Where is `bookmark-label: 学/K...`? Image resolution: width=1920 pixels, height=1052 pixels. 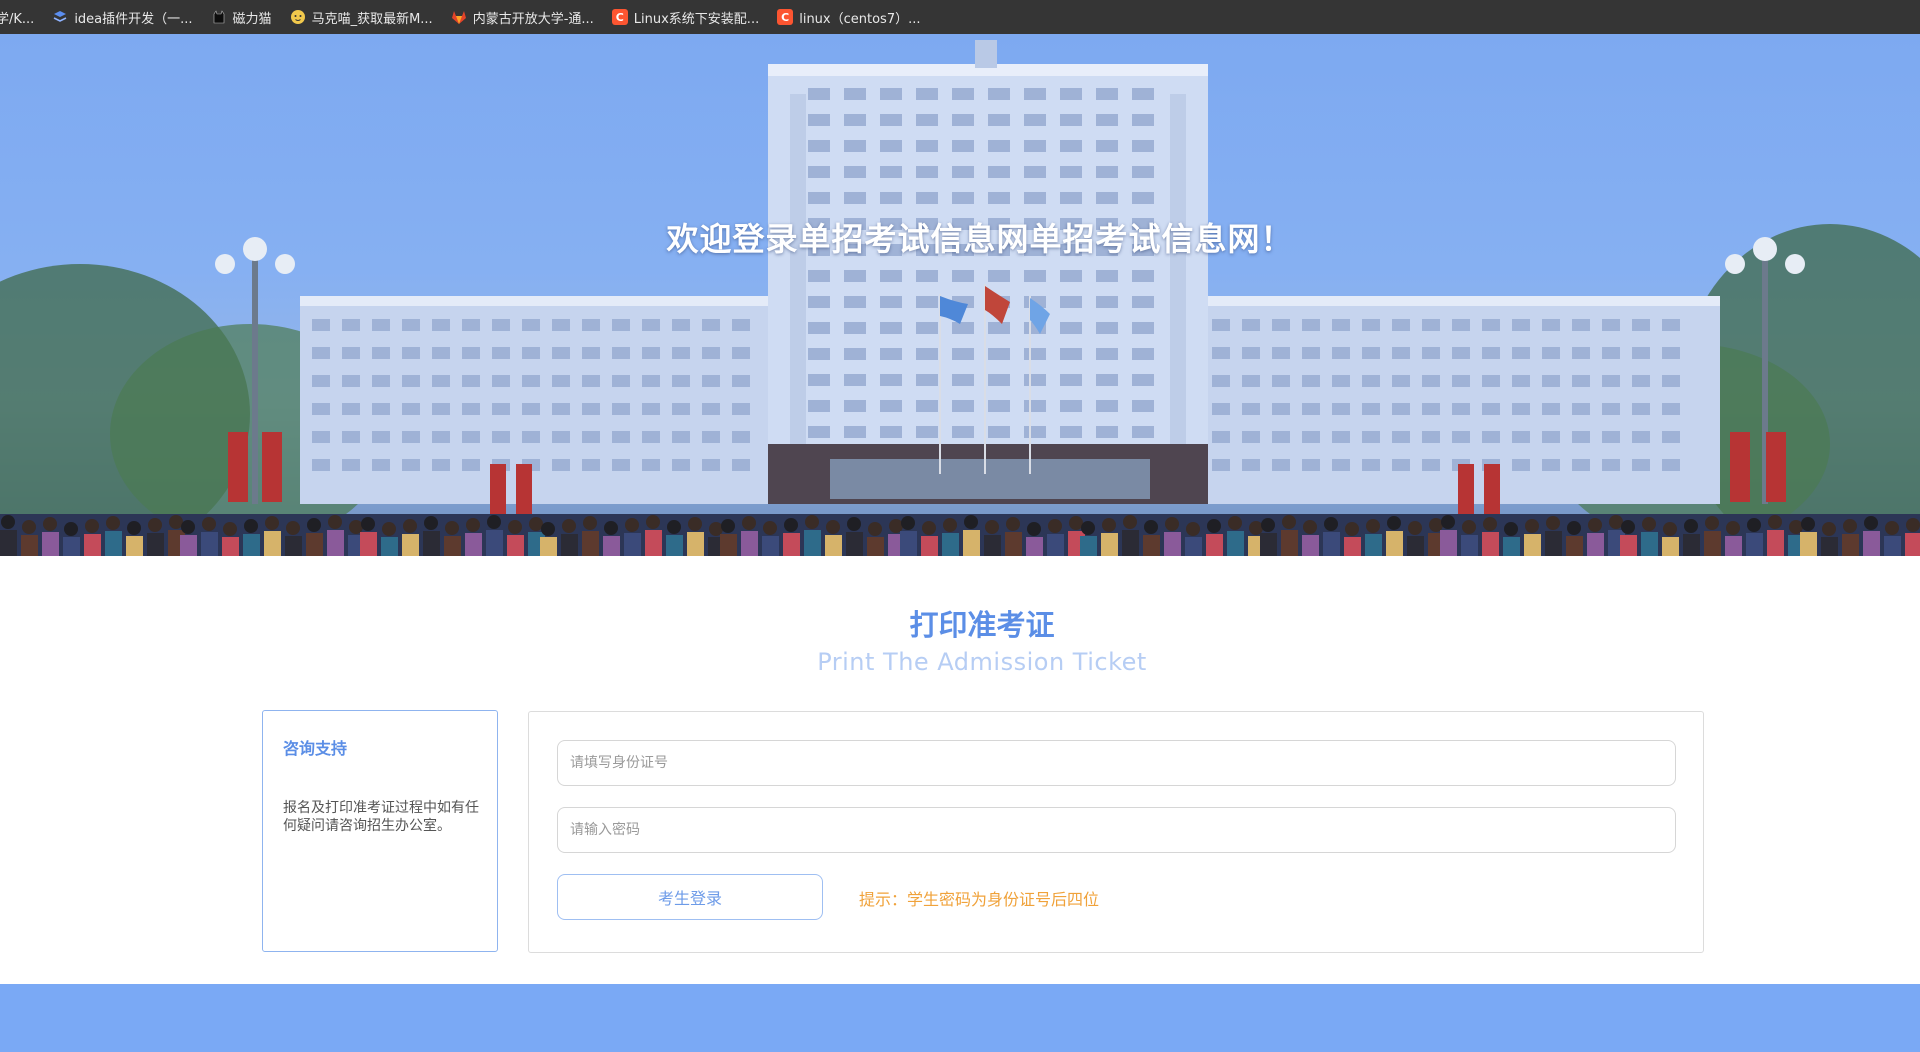 bookmark-label: 学/K... is located at coordinates (17, 19).